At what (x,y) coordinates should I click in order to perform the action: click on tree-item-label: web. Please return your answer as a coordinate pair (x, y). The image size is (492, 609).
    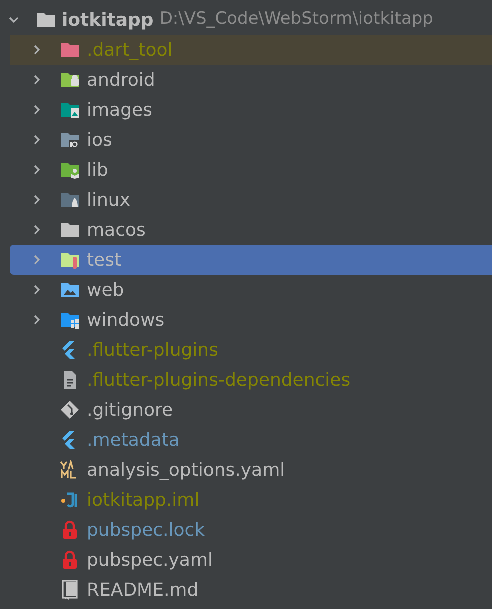
    Looking at the image, I should click on (105, 290).